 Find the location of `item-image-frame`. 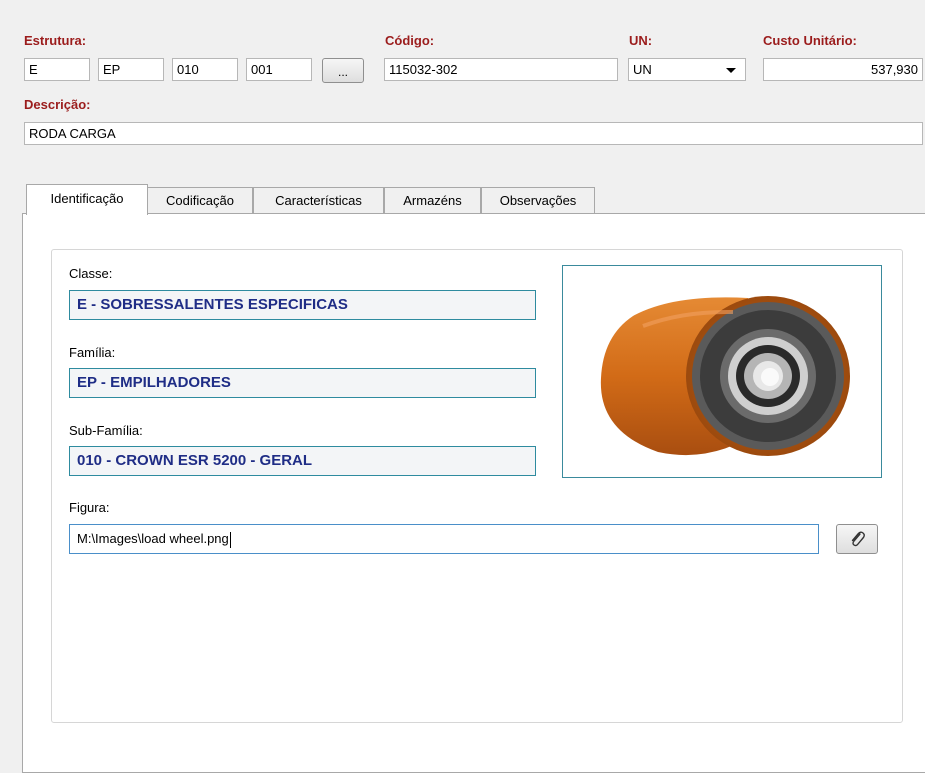

item-image-frame is located at coordinates (722, 371).